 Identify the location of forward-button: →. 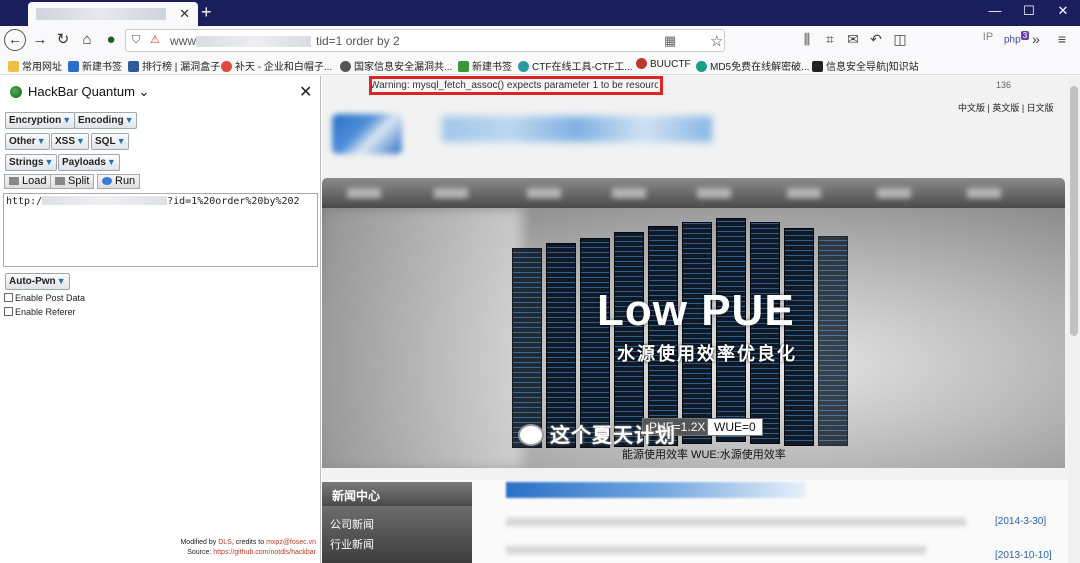
(40, 40).